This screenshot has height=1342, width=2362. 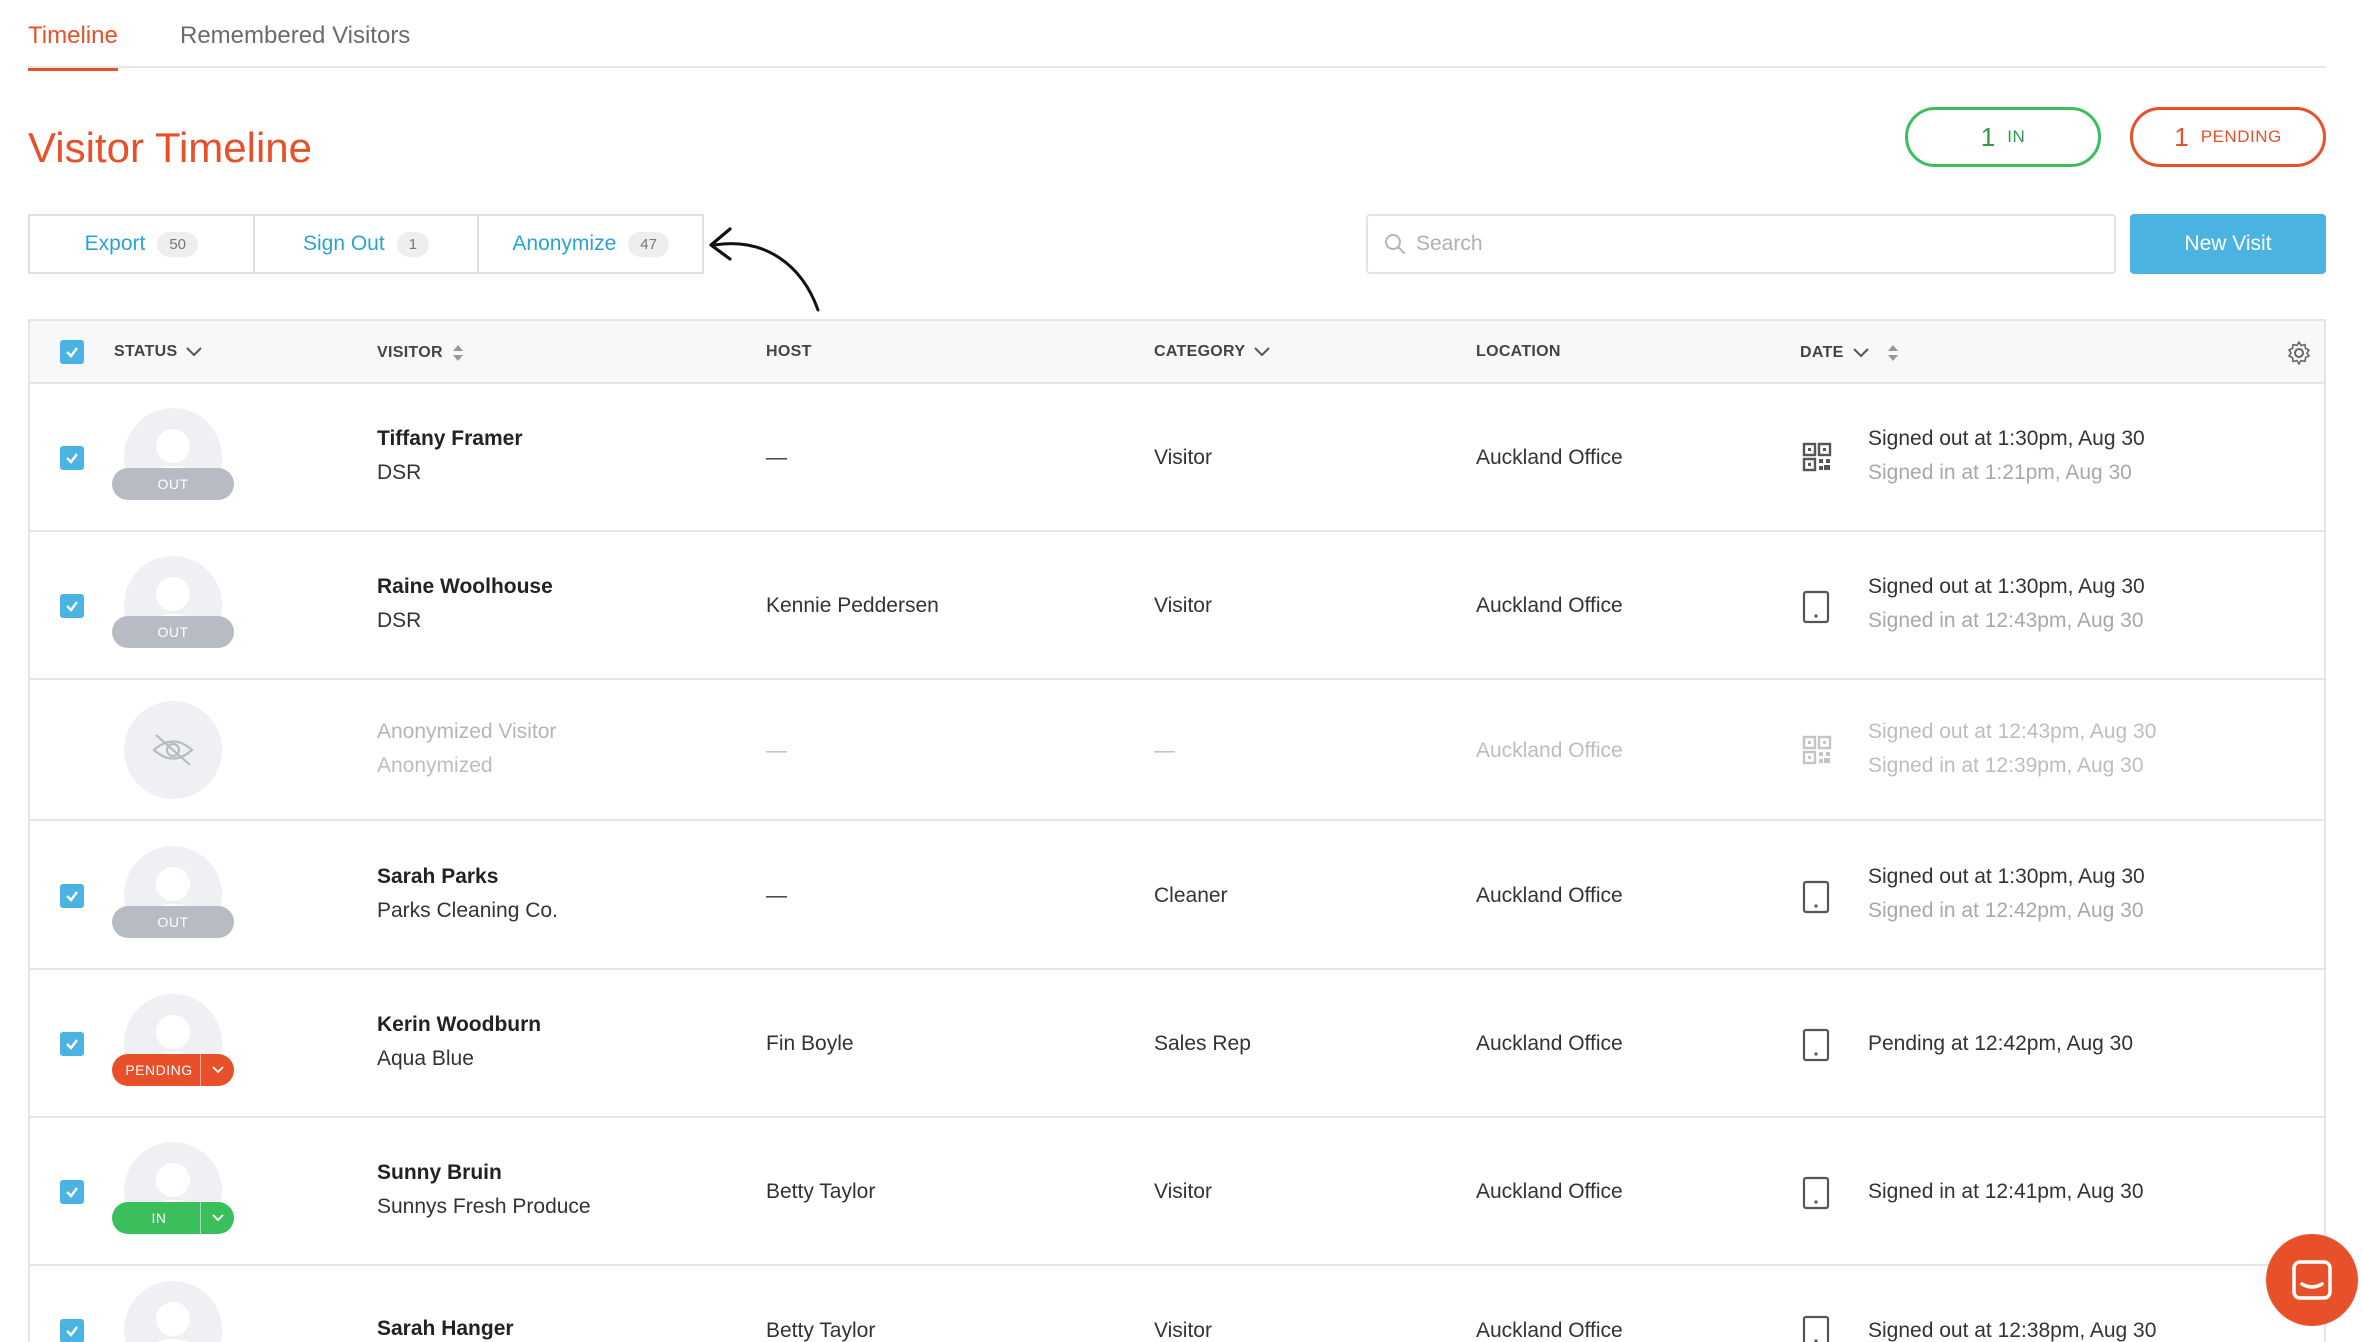 I want to click on annotation-arrow, so click(x=764, y=269).